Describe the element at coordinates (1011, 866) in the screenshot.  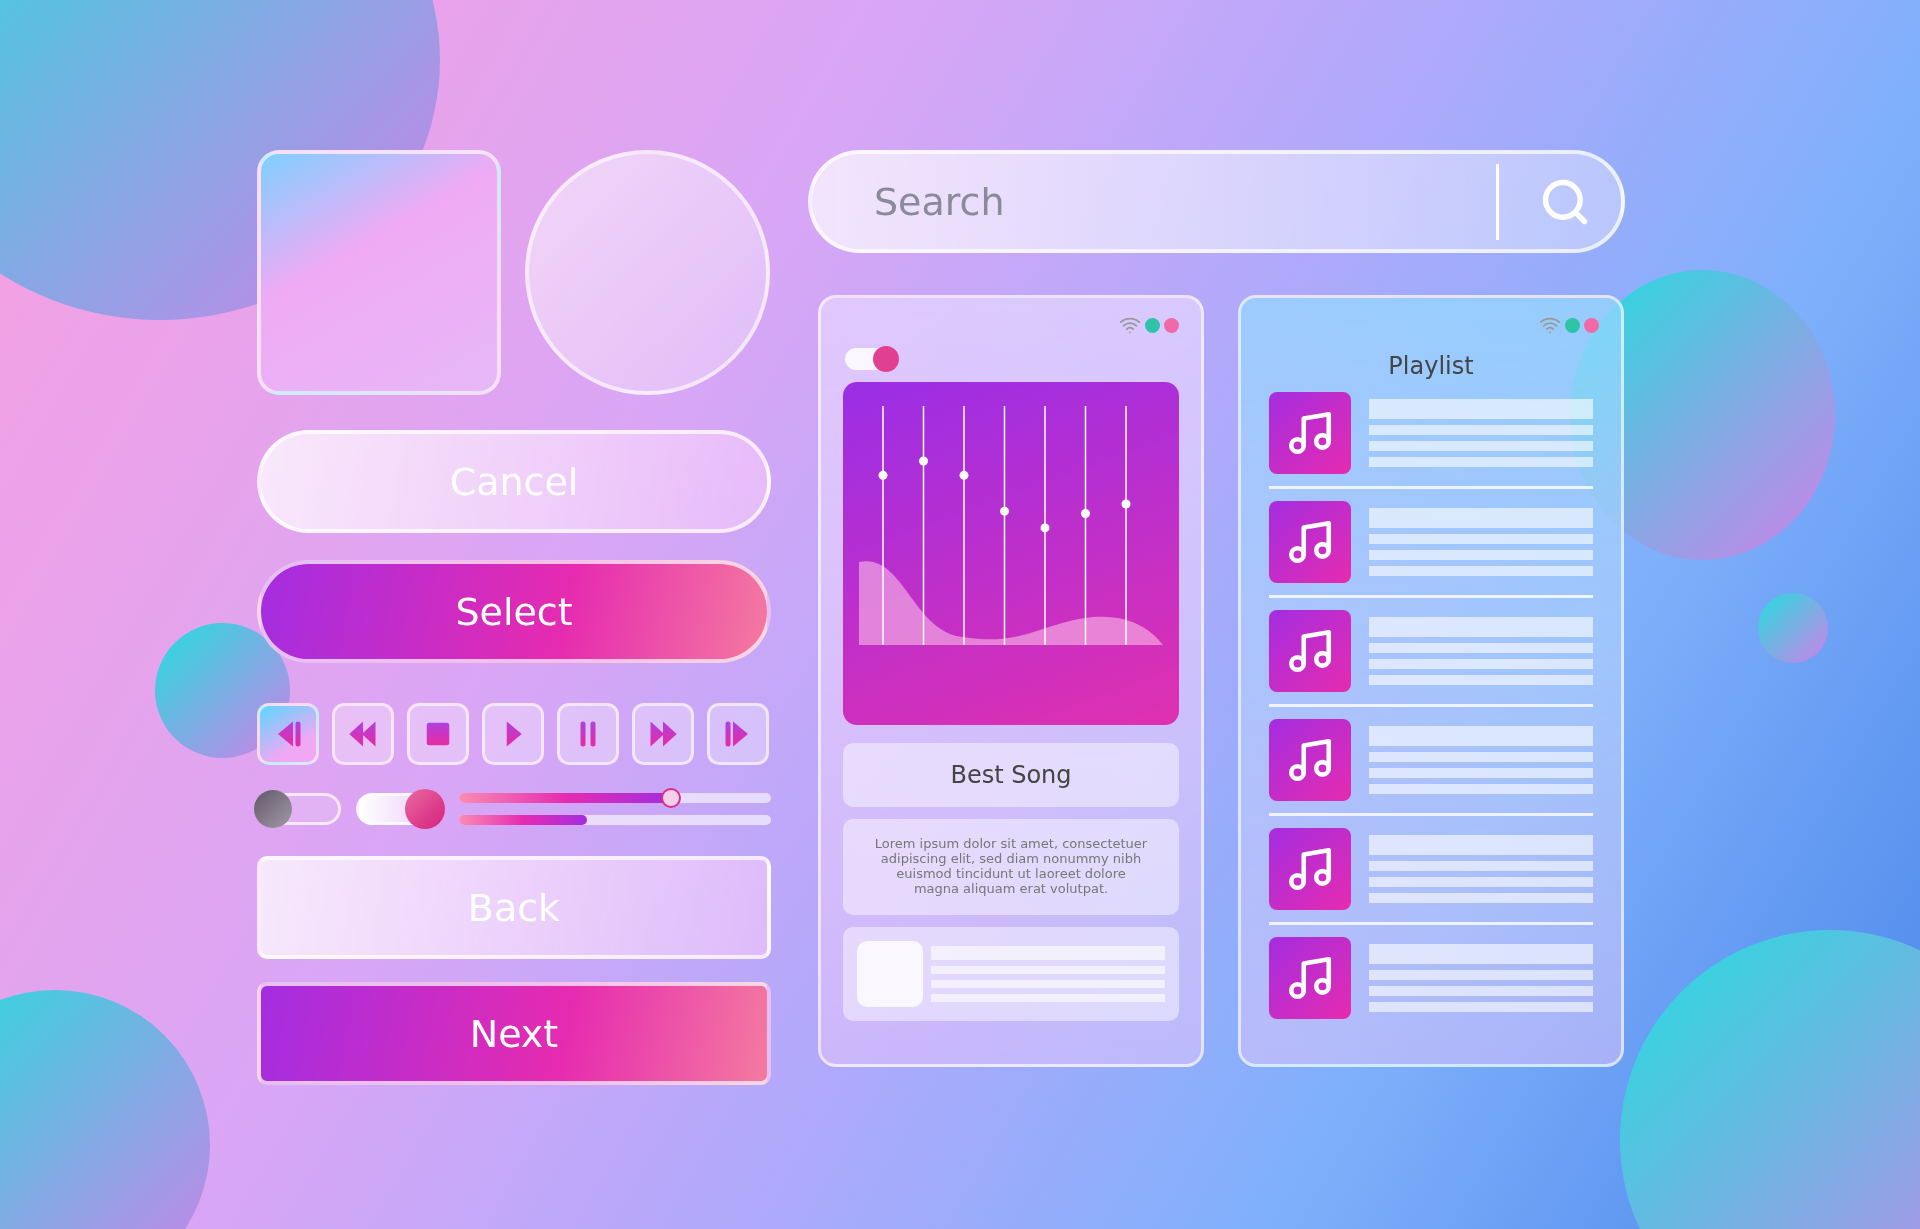
I see `song-description: Lorem ipsum dolor sit amet, consectetuer adipiscing elit, sed diam nonummy nibh euismod tincidunt ut laoreet dolore magna aliquam erat volutpat.` at that location.